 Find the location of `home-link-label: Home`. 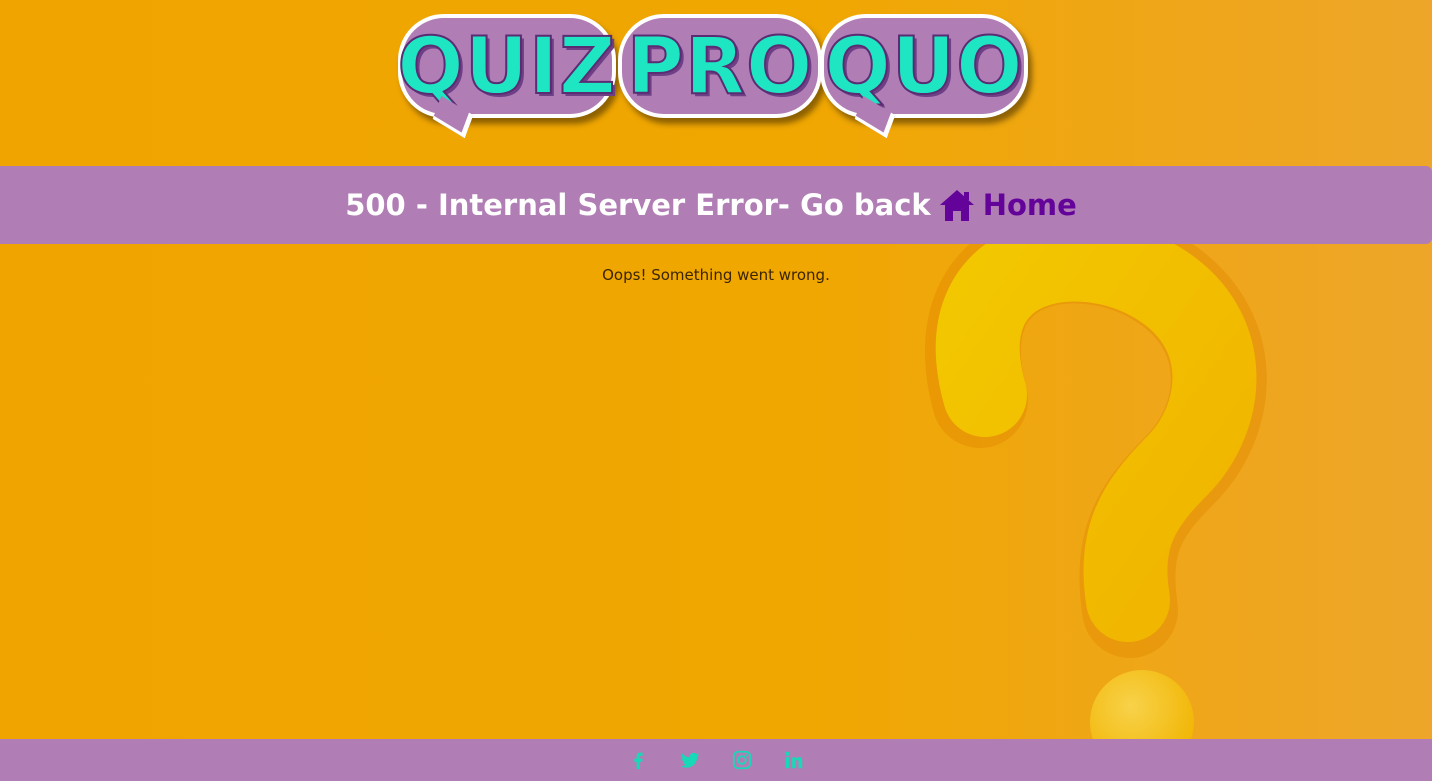

home-link-label: Home is located at coordinates (1029, 205).